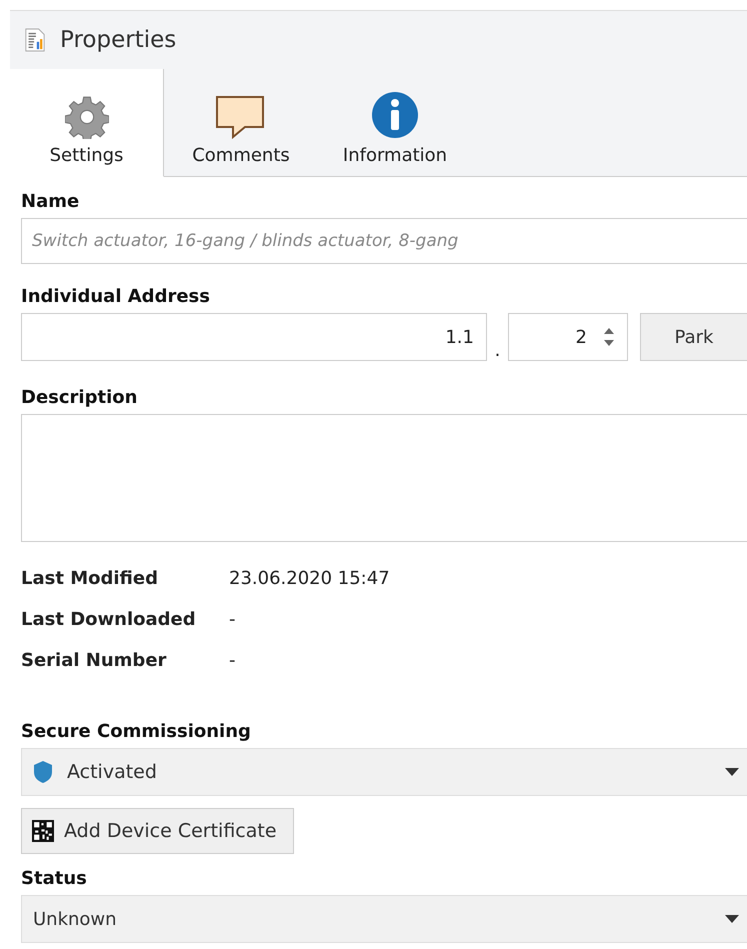  I want to click on shield-icon, so click(43, 772).